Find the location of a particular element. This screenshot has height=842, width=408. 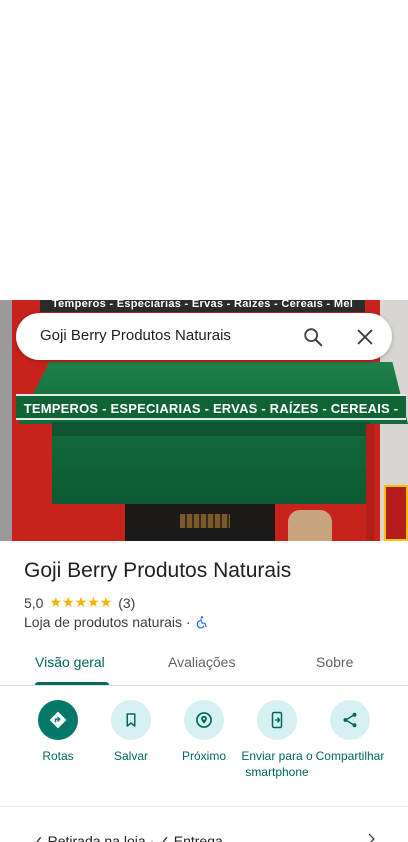

photo-sacks is located at coordinates (310, 525).